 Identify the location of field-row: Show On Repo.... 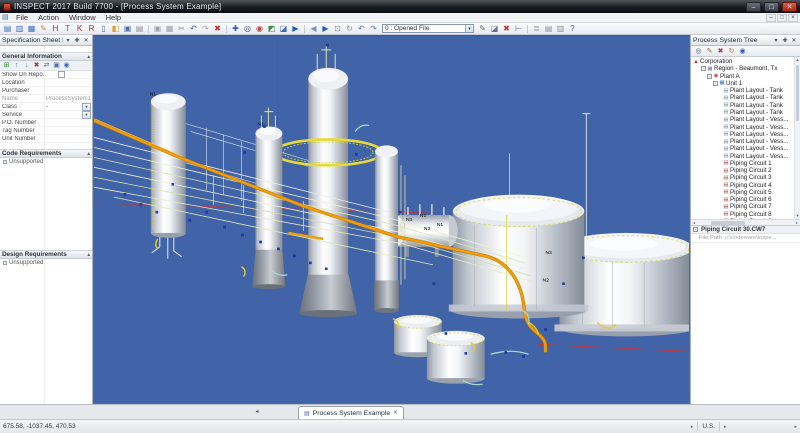
(46, 75).